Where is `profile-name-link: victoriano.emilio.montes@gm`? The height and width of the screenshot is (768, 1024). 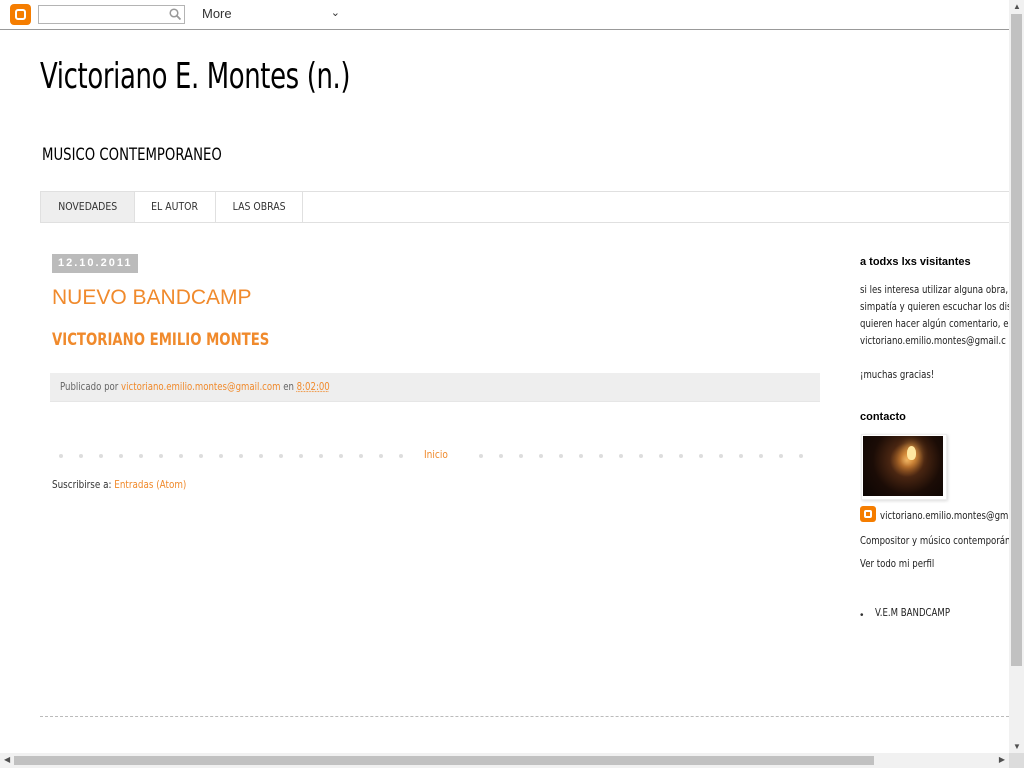
profile-name-link: victoriano.emilio.montes@gm is located at coordinates (944, 515).